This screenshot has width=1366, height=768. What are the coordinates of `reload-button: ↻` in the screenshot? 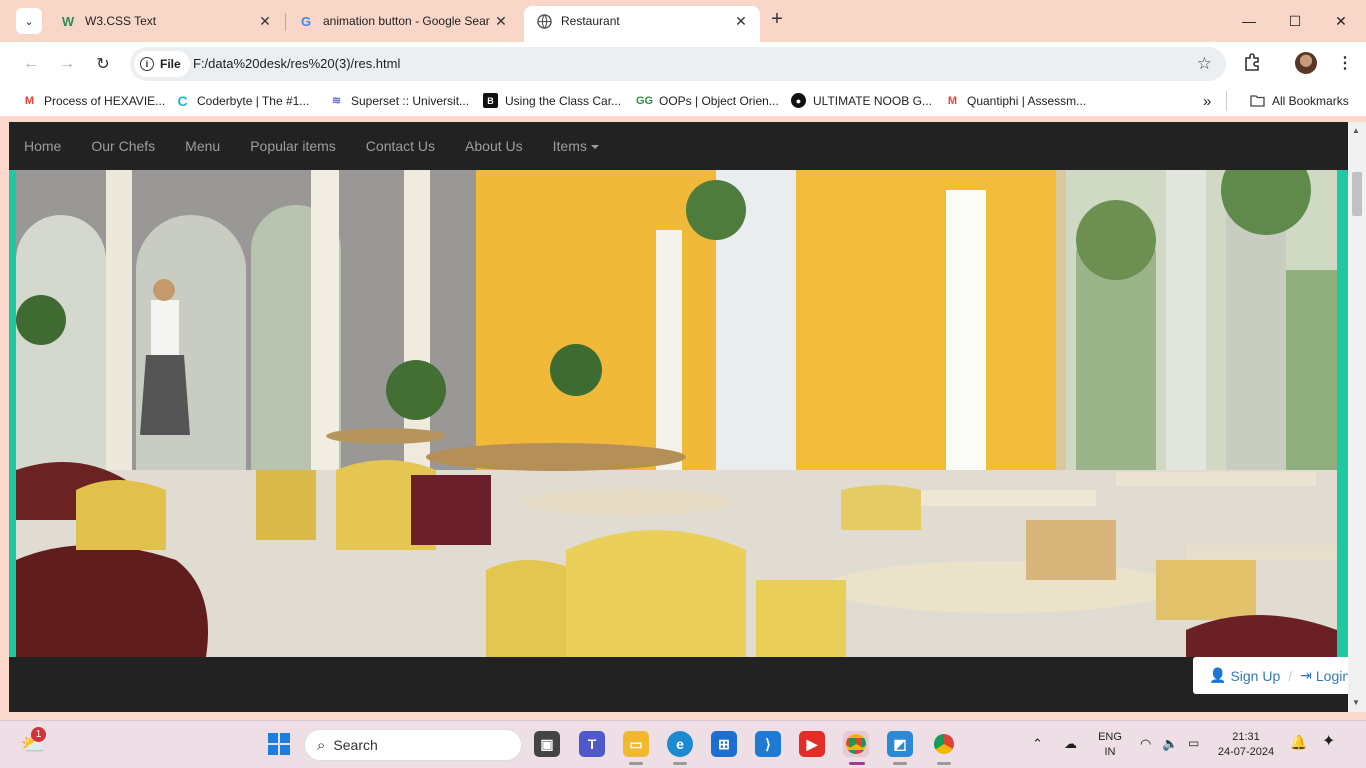 It's located at (103, 64).